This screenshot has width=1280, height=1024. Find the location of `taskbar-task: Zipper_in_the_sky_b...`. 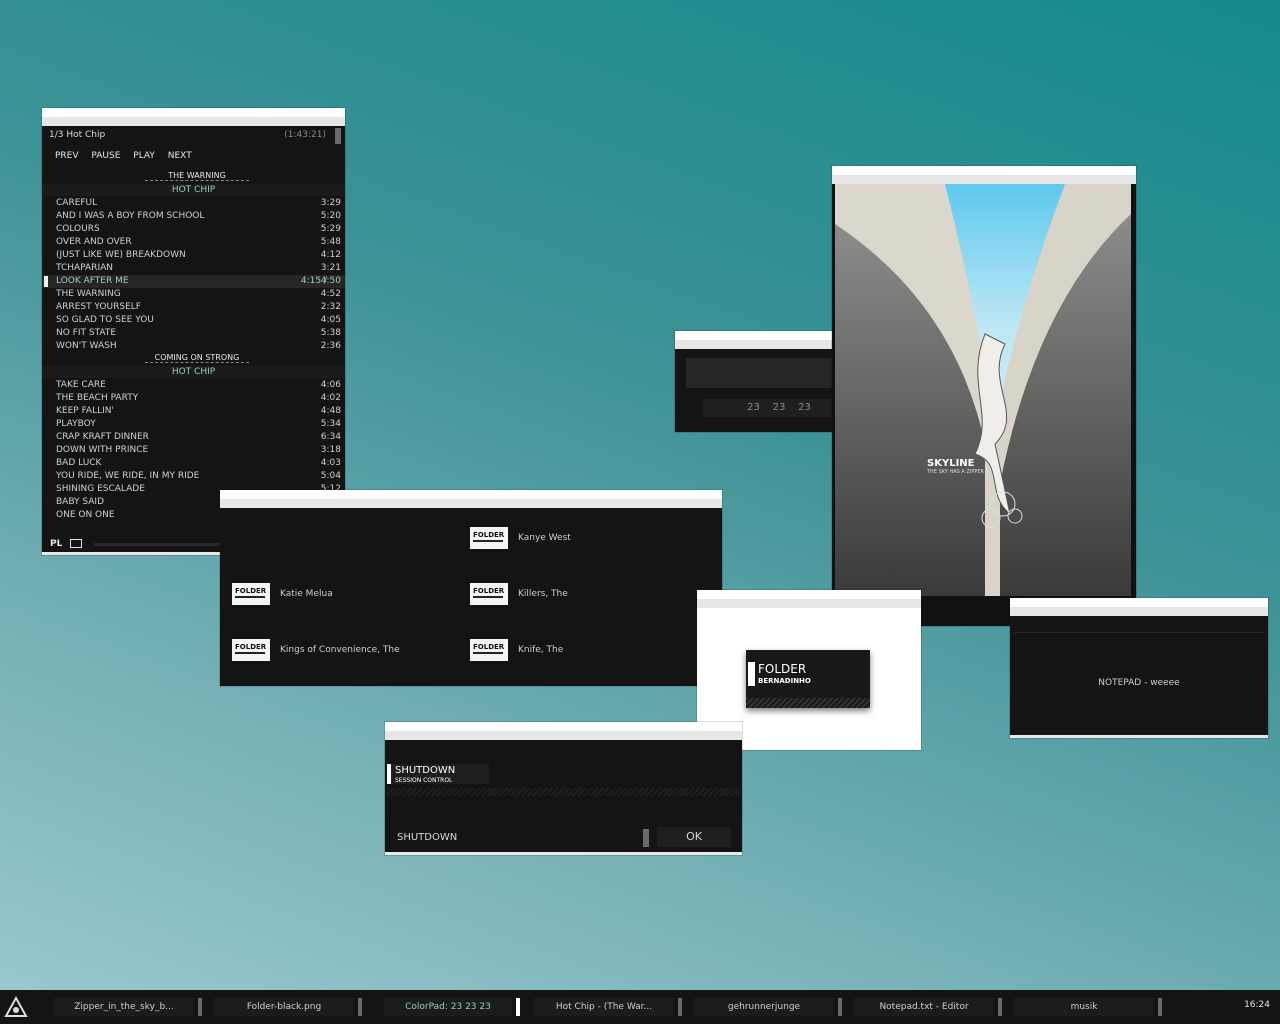

taskbar-task: Zipper_in_the_sky_b... is located at coordinates (128, 1007).